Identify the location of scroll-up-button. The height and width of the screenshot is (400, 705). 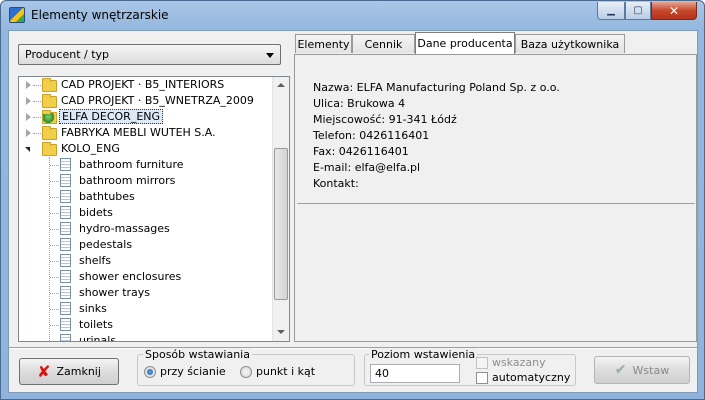
(281, 85).